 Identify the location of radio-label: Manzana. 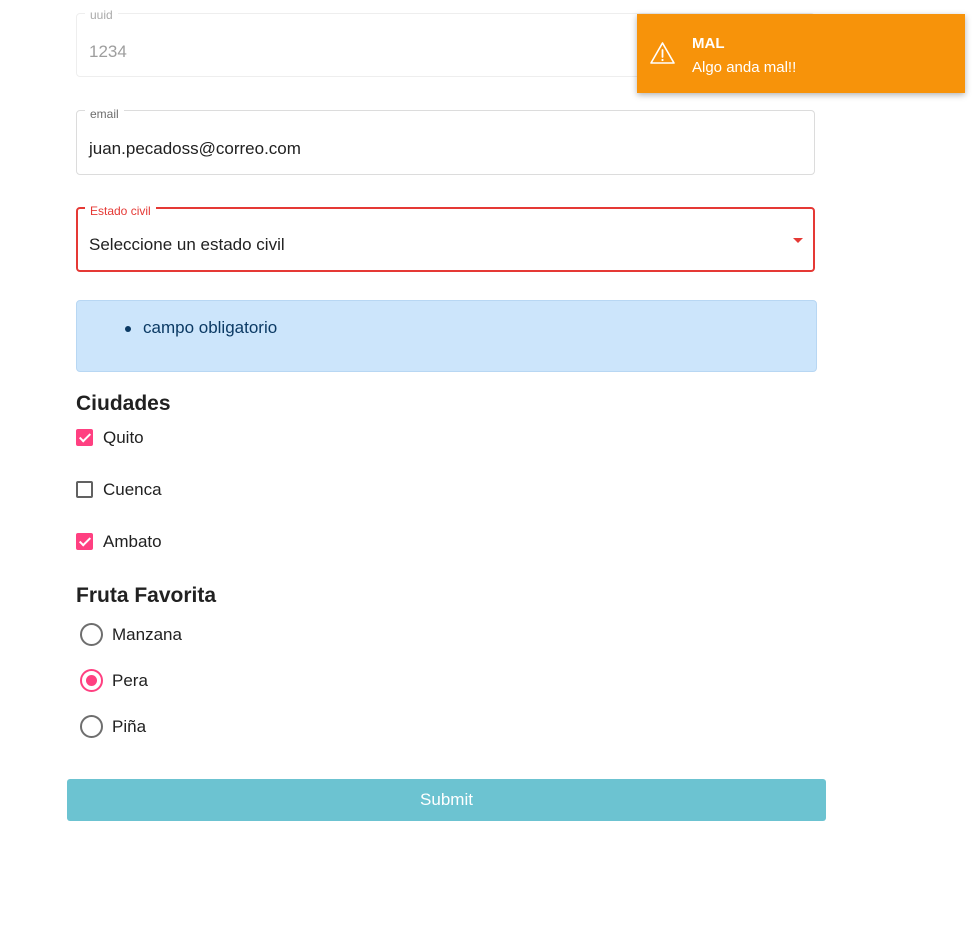
(147, 634).